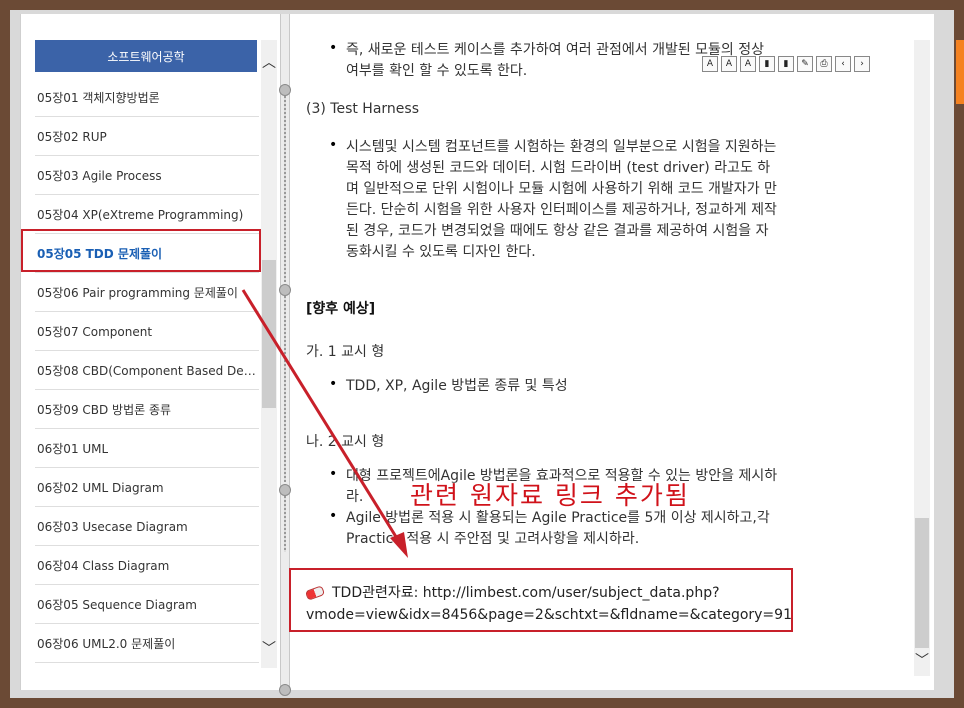 The width and height of the screenshot is (964, 708). I want to click on annotation-callout: 관련 원자료 링크 추가됨, so click(550, 495).